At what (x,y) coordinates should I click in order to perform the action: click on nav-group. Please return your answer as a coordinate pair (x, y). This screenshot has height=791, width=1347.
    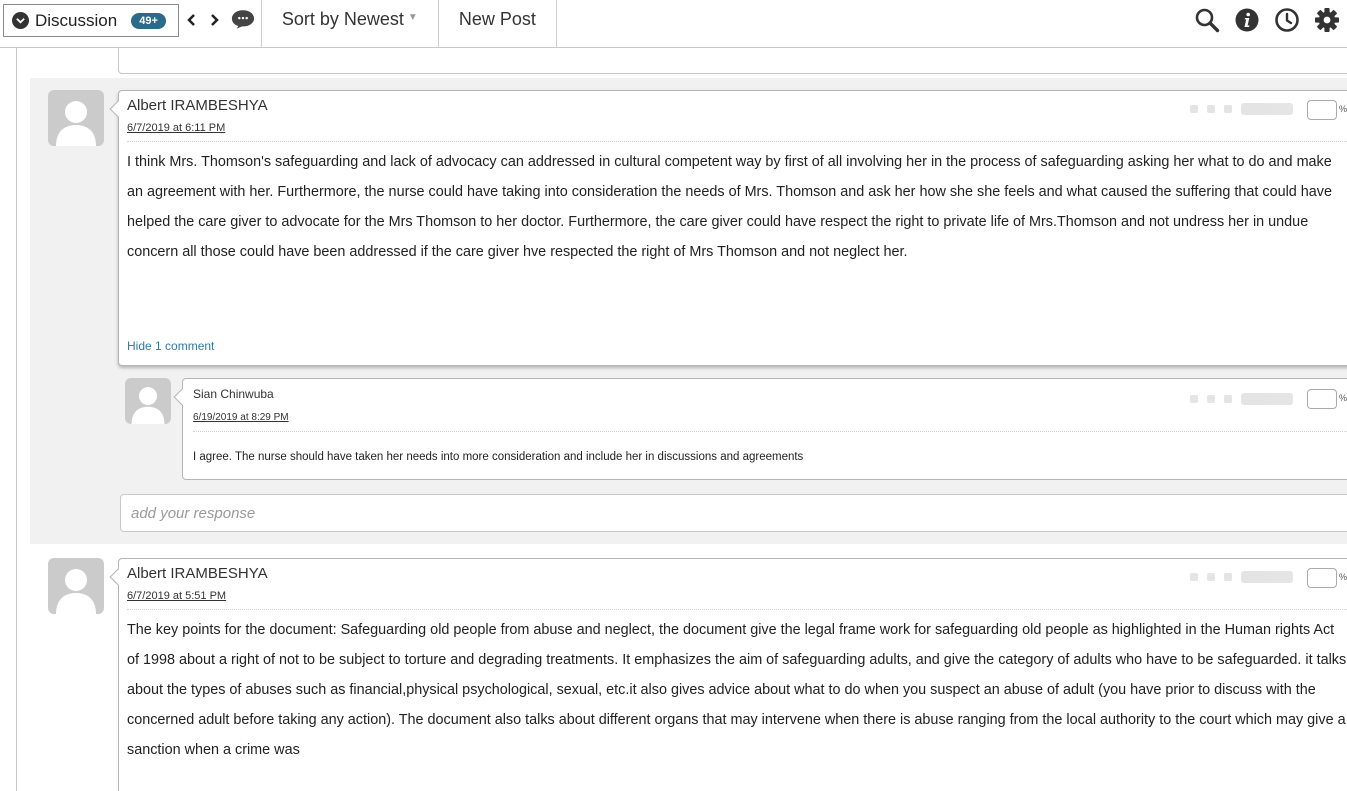
    Looking at the image, I should click on (221, 23).